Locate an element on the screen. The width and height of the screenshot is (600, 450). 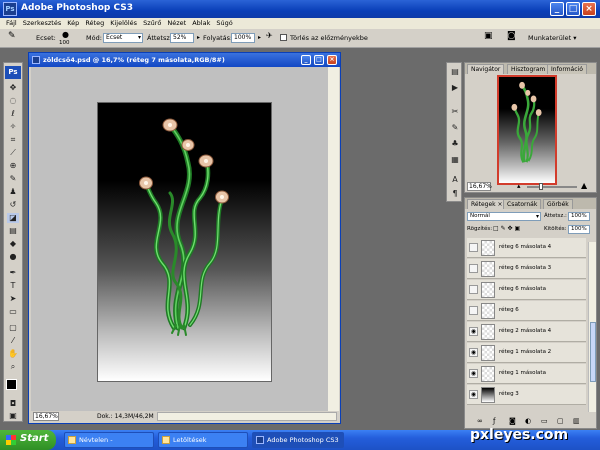
layers-scrollbar-thumb is located at coordinates (593, 352).